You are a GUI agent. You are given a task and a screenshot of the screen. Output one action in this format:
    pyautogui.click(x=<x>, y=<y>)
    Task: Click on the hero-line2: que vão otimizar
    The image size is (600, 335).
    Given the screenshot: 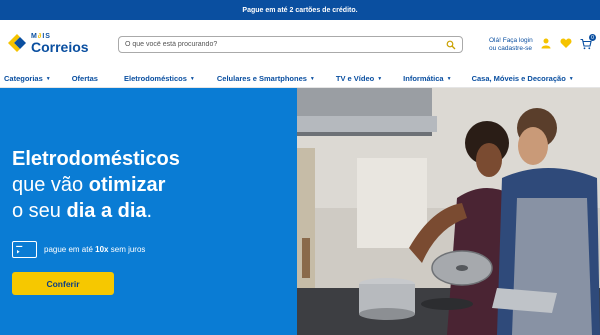 What is the action you would take?
    pyautogui.click(x=89, y=185)
    